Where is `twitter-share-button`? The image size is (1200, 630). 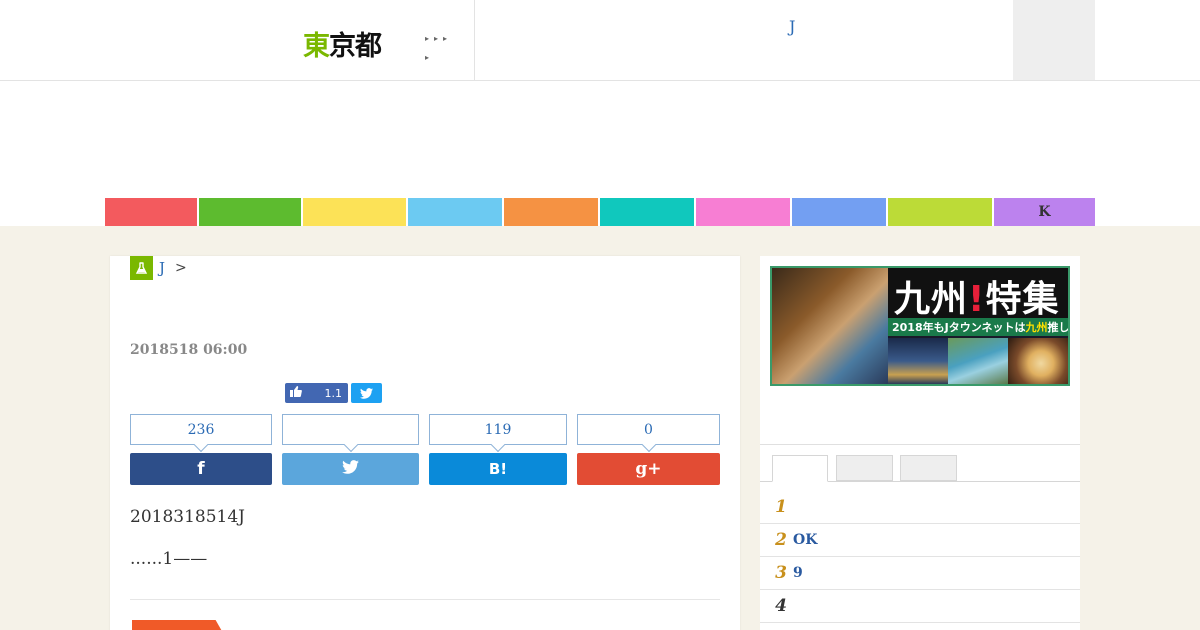
twitter-share-button is located at coordinates (350, 469).